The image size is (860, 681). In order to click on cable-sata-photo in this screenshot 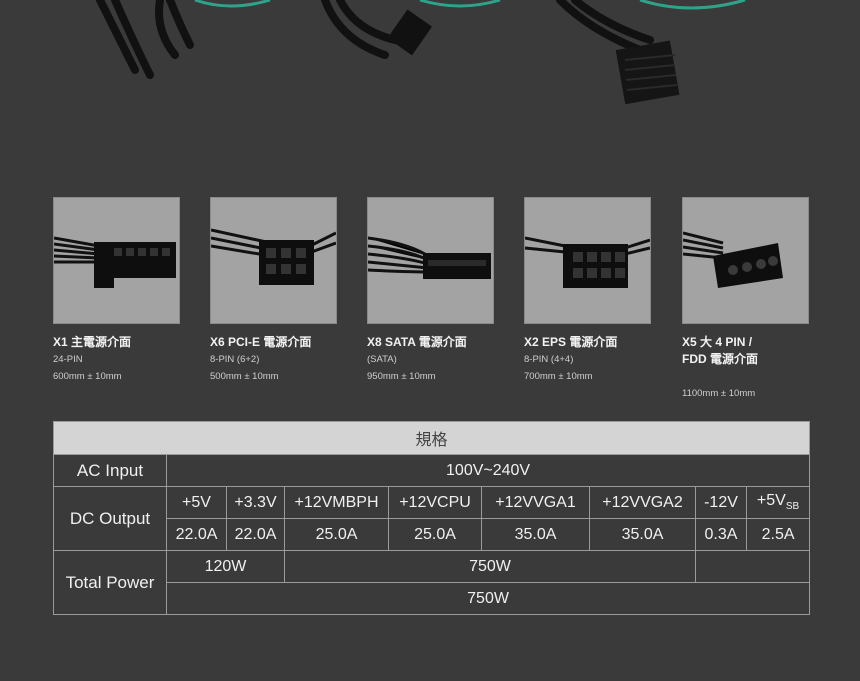, I will do `click(430, 260)`.